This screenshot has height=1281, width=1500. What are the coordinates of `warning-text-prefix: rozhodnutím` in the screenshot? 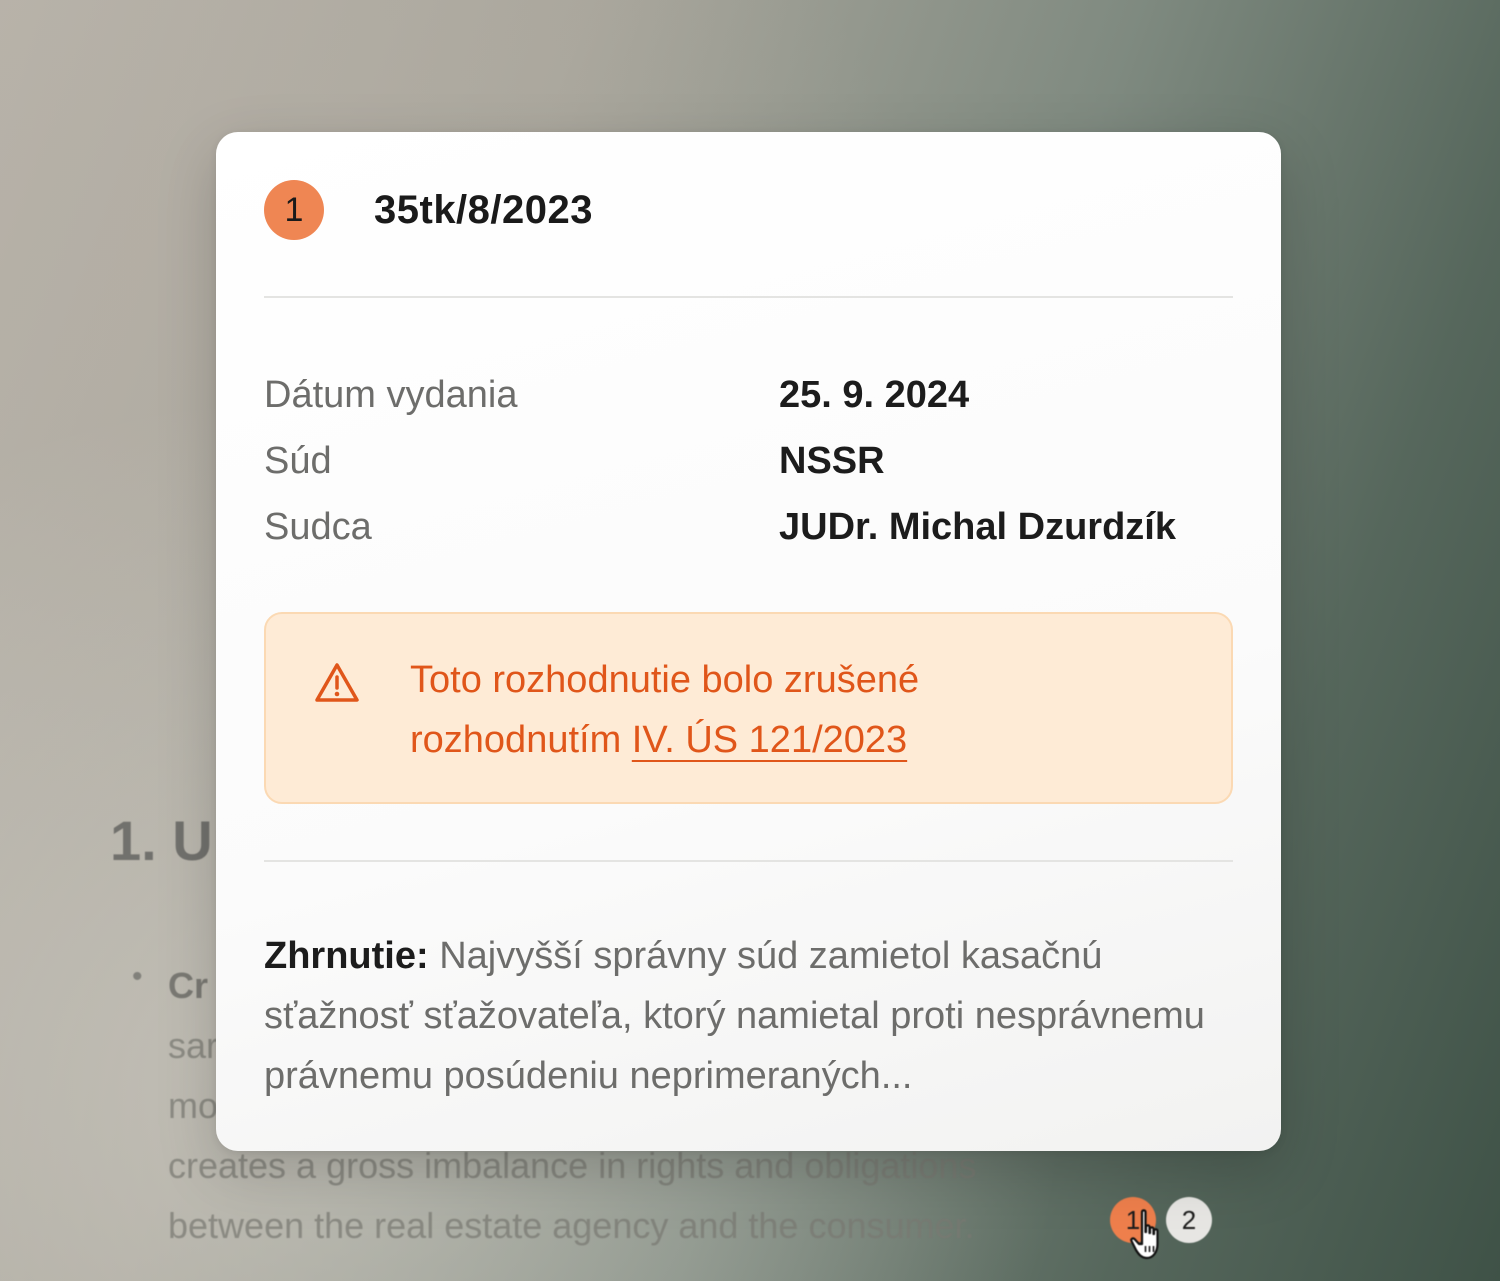 It's located at (521, 740).